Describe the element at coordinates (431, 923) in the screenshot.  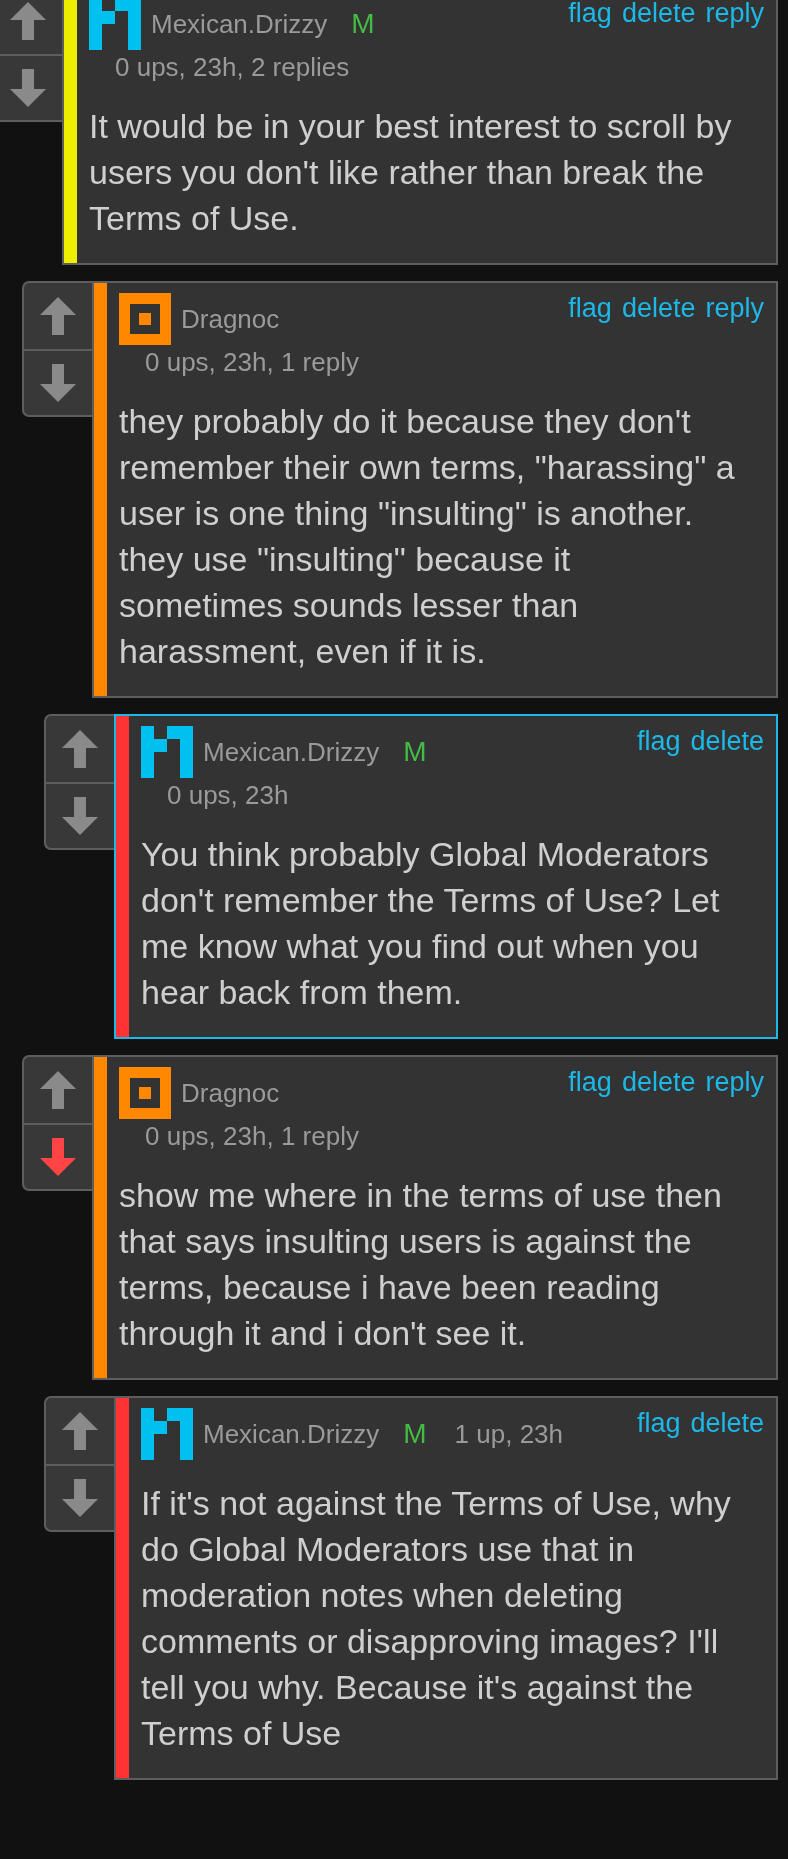
I see `comment-text: You think probably Global Moderators don't remember the Terms of Use? Let me know what you find out when you hear back from them.` at that location.